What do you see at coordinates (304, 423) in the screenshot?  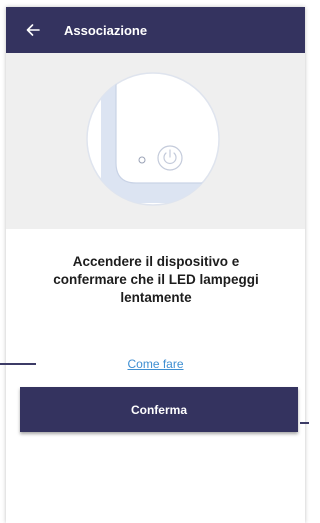 I see `annotation-line-right` at bounding box center [304, 423].